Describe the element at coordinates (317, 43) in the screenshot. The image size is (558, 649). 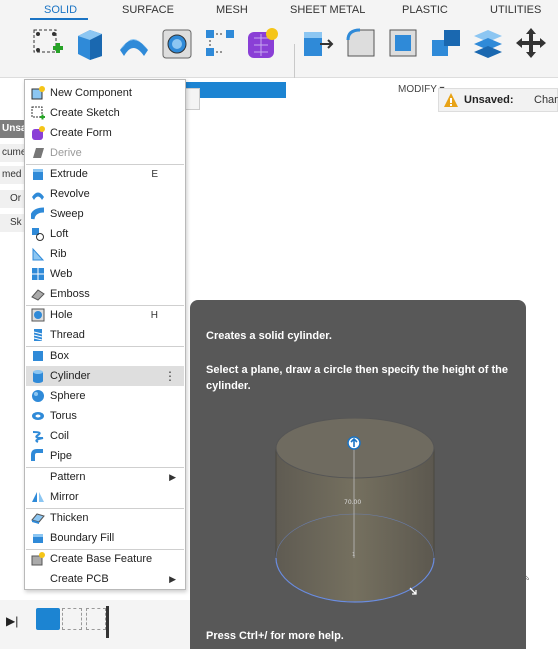
I see `press-pull-icon` at that location.